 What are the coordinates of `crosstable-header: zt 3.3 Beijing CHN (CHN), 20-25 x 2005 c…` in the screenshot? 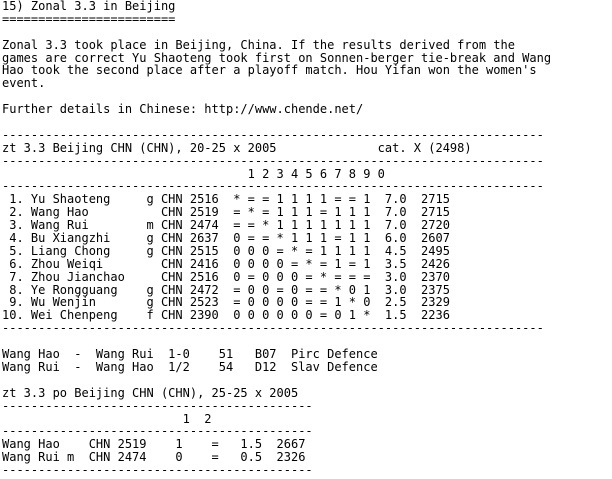 It's located at (237, 147).